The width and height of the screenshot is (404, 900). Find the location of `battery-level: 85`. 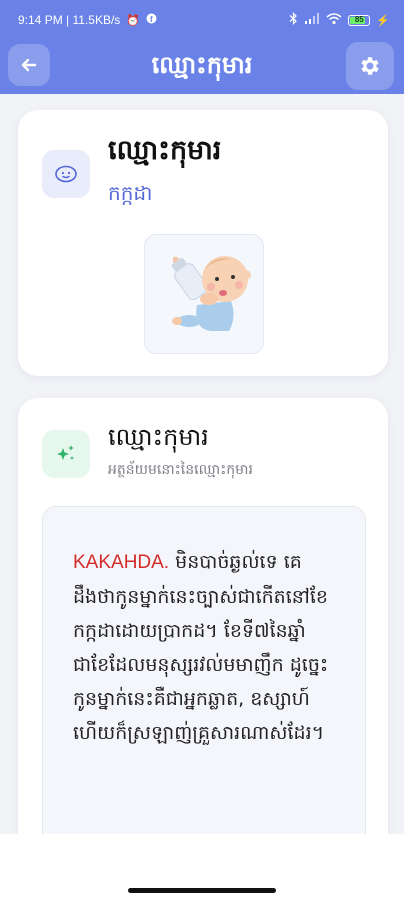

battery-level: 85 is located at coordinates (359, 19).